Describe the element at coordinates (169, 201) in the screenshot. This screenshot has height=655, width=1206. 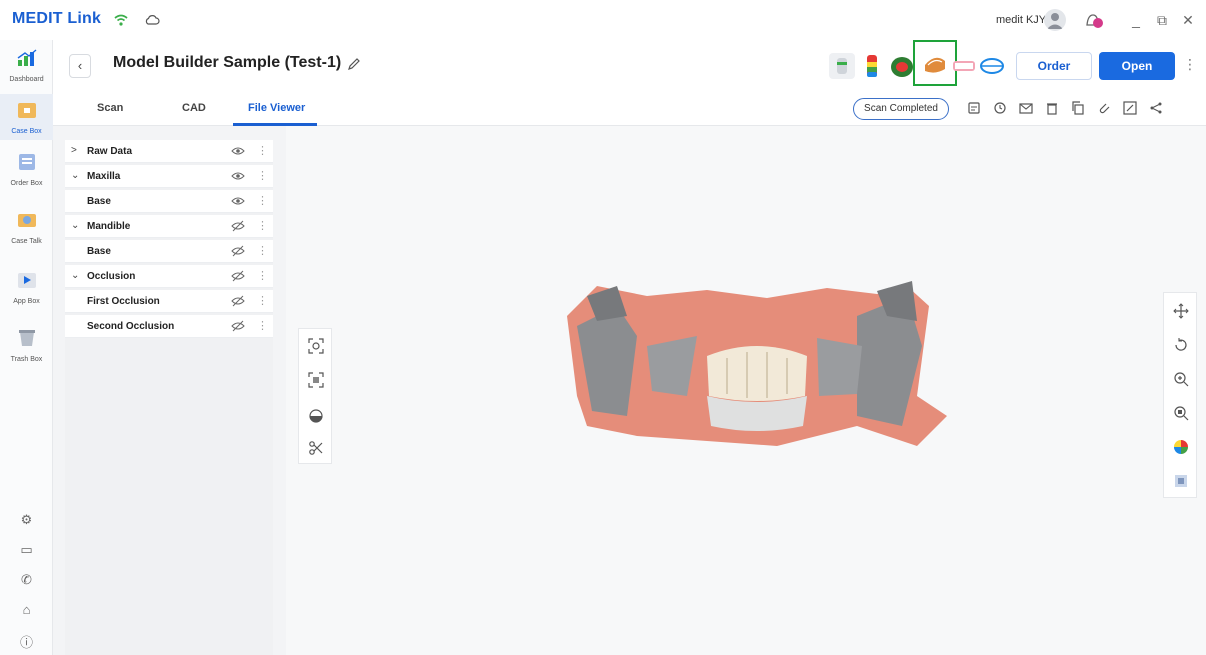
I see `tree-row-maxilla-base: Base ⋮` at that location.